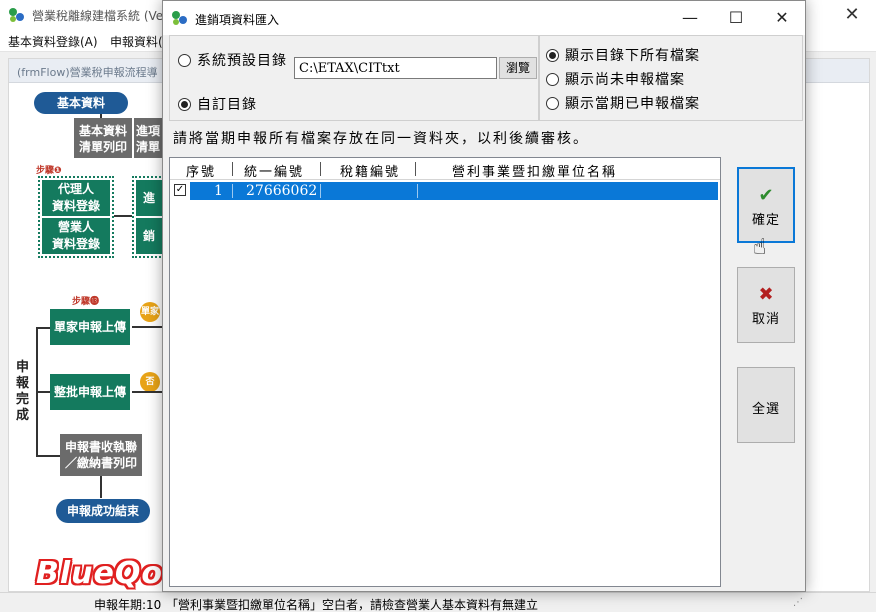 This screenshot has width=876, height=612. I want to click on radio-show-declared-label: 顯示當期已申報檔案, so click(632, 104).